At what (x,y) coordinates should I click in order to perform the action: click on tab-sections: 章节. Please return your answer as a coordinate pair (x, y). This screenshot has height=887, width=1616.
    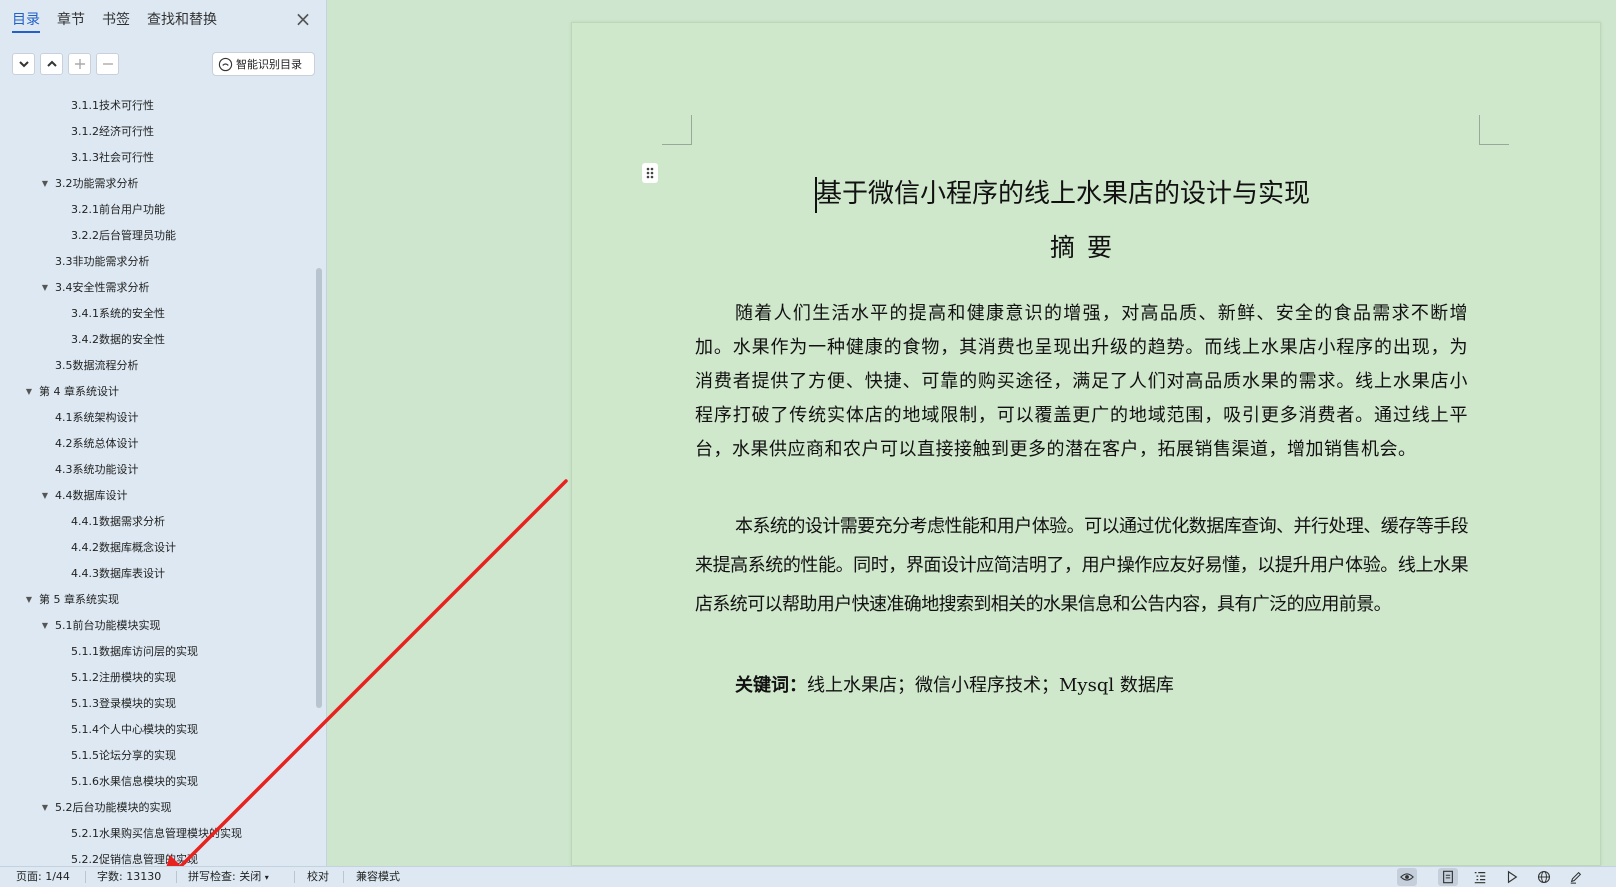
    Looking at the image, I should click on (71, 21).